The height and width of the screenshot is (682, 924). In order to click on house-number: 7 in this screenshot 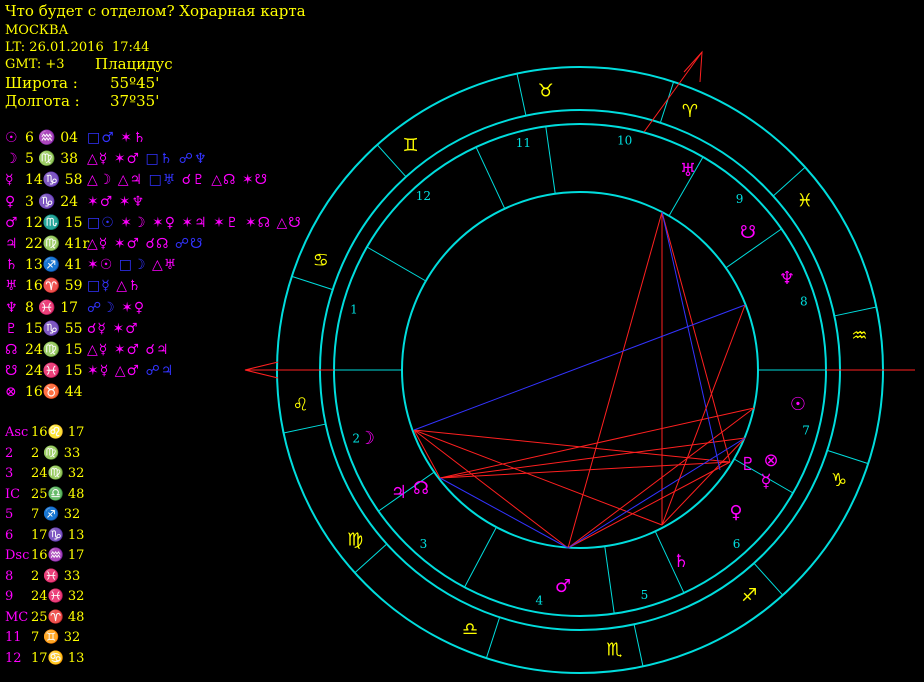, I will do `click(806, 431)`.